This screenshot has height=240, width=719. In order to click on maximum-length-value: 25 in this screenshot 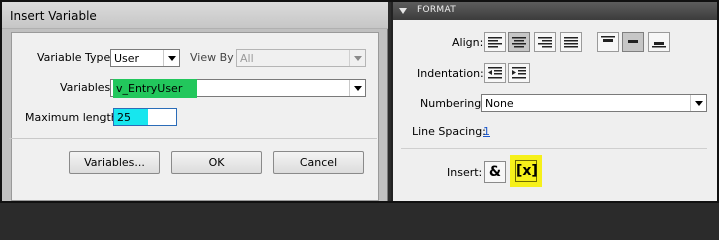, I will do `click(124, 117)`.